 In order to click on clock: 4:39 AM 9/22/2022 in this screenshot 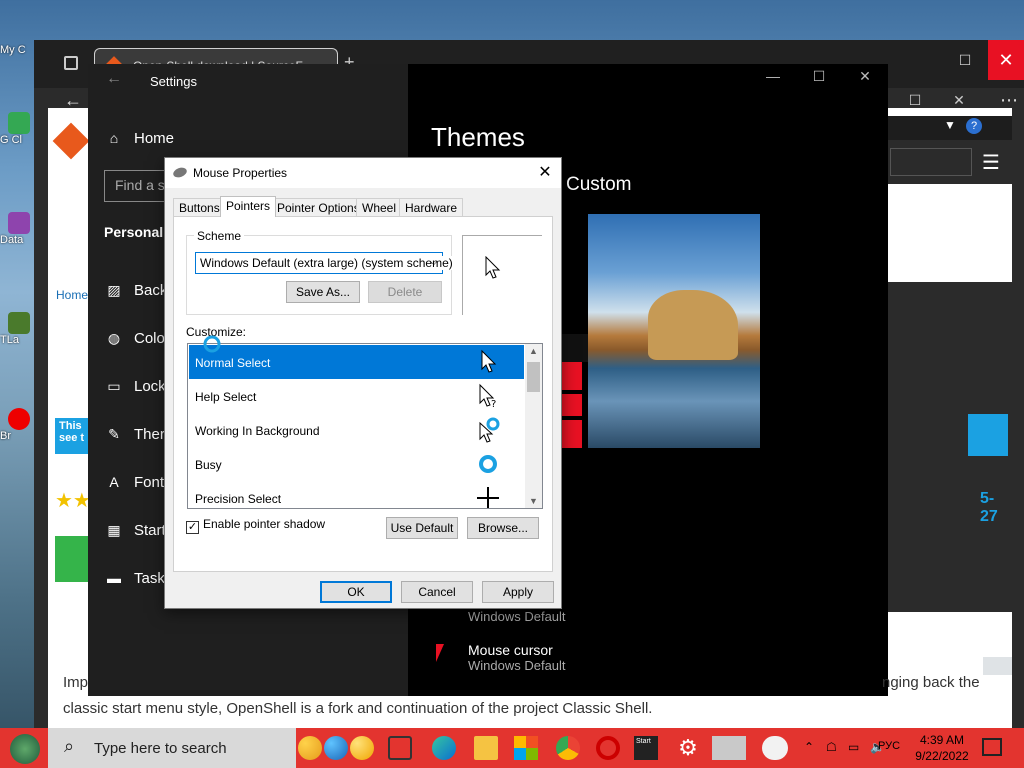, I will do `click(942, 748)`.